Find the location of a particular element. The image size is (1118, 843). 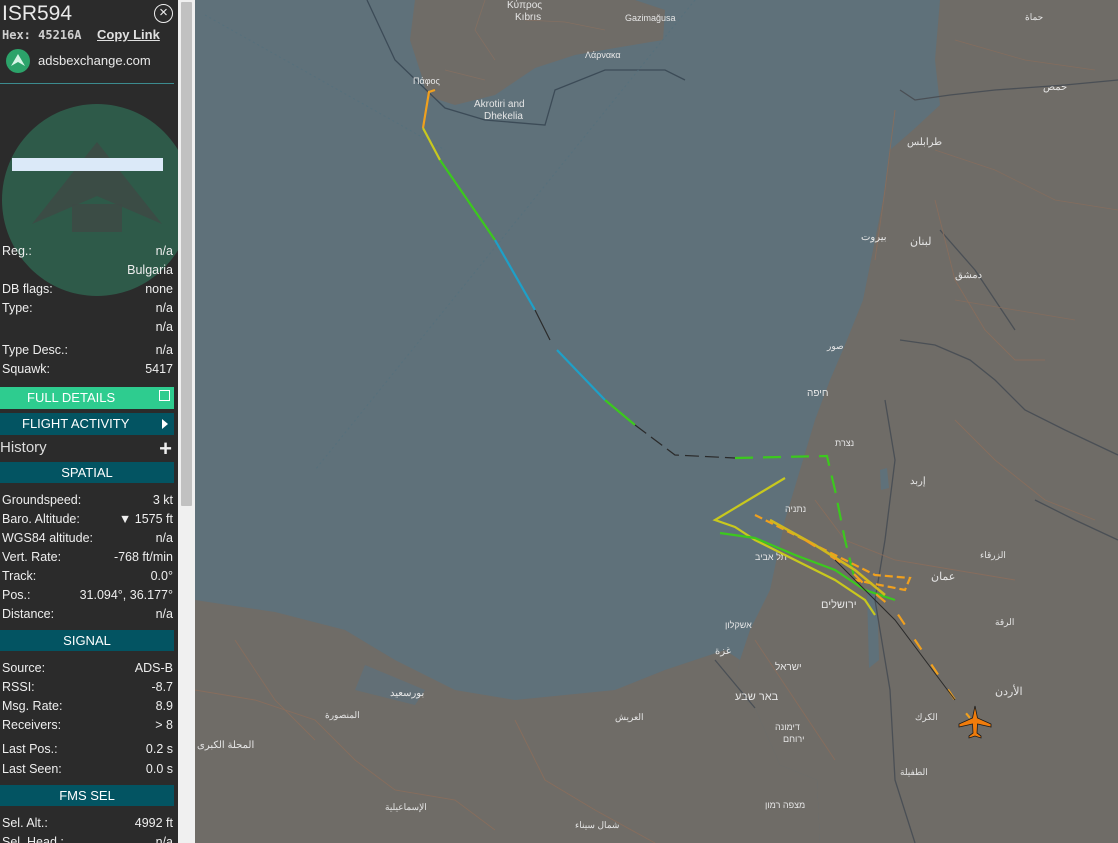

info-row: Receivers: > 8 is located at coordinates (87, 727).